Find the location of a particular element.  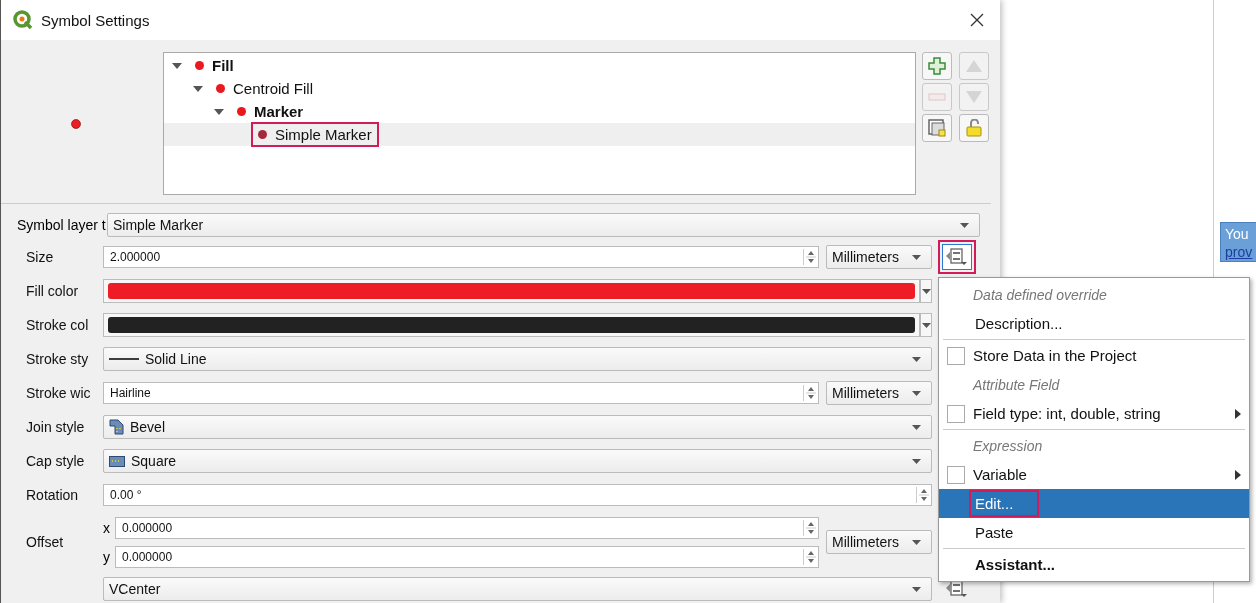

field-label: Offset is located at coordinates (45, 542).